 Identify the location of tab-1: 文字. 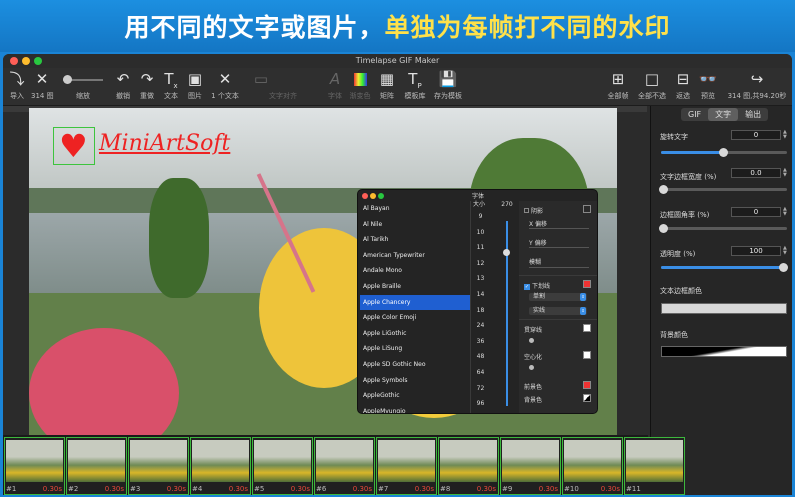
(723, 114).